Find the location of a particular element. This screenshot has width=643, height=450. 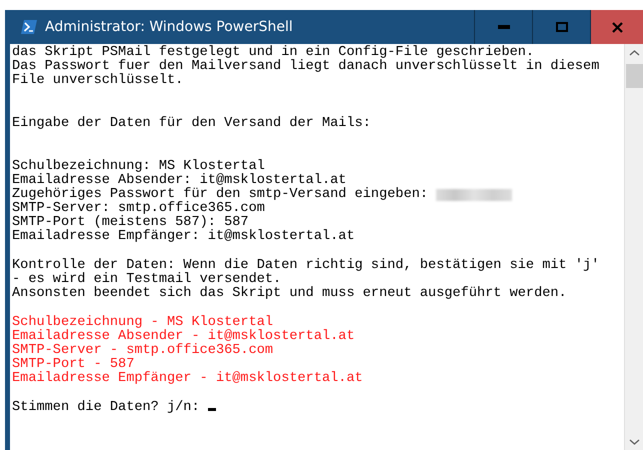

console-line: Emailadresse Empfänger - it@msklostertal.at is located at coordinates (187, 378).